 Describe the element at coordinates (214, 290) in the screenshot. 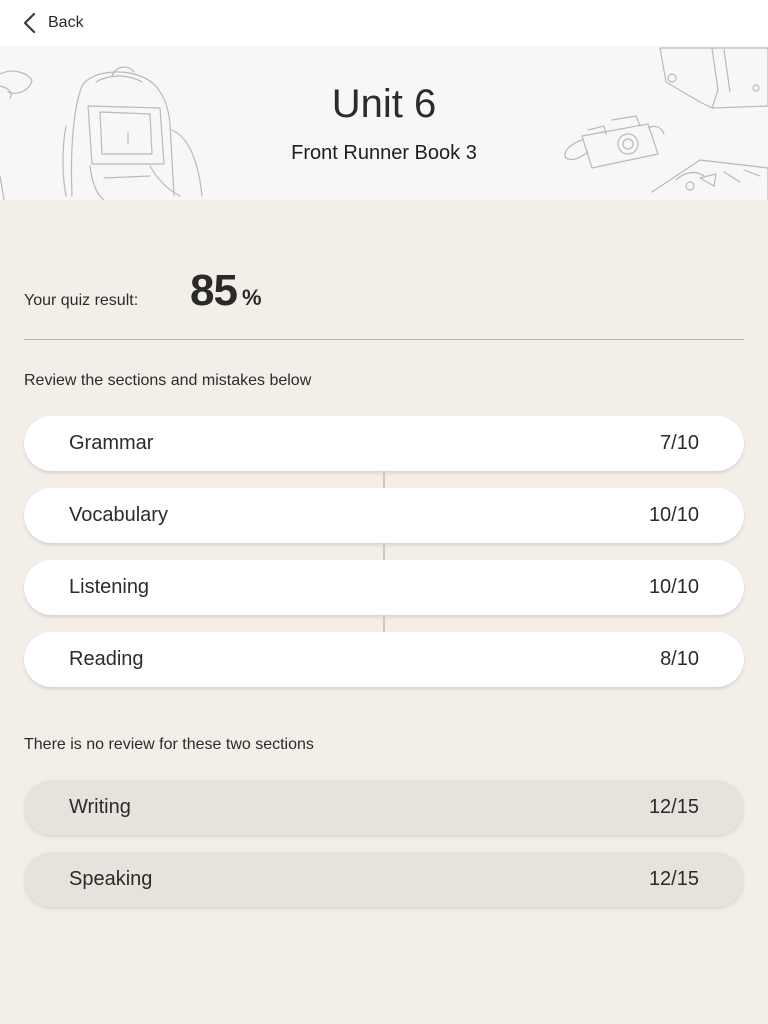

I see `quiz-result-value: 85` at that location.